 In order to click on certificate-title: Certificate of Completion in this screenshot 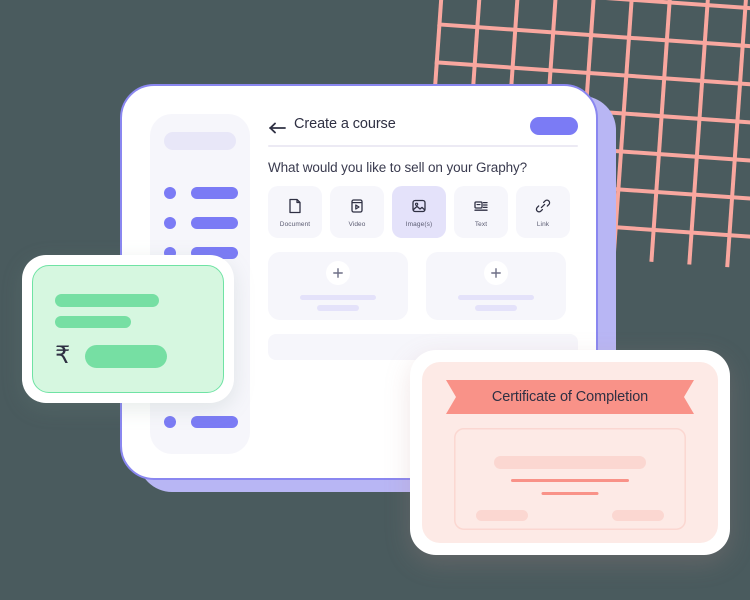, I will do `click(570, 397)`.